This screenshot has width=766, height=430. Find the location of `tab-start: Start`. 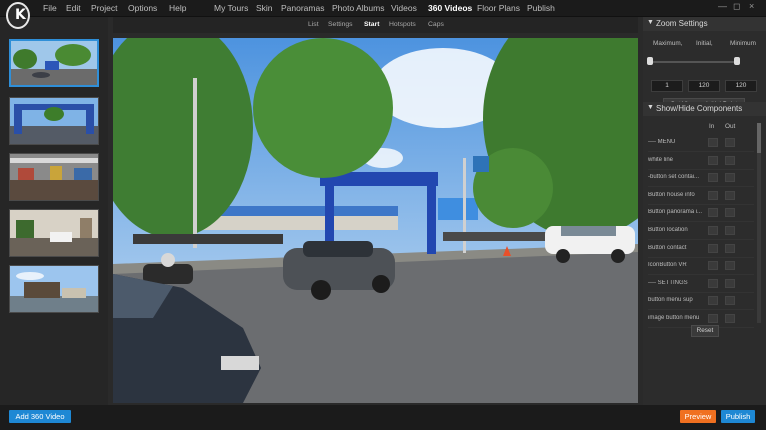

tab-start: Start is located at coordinates (372, 24).